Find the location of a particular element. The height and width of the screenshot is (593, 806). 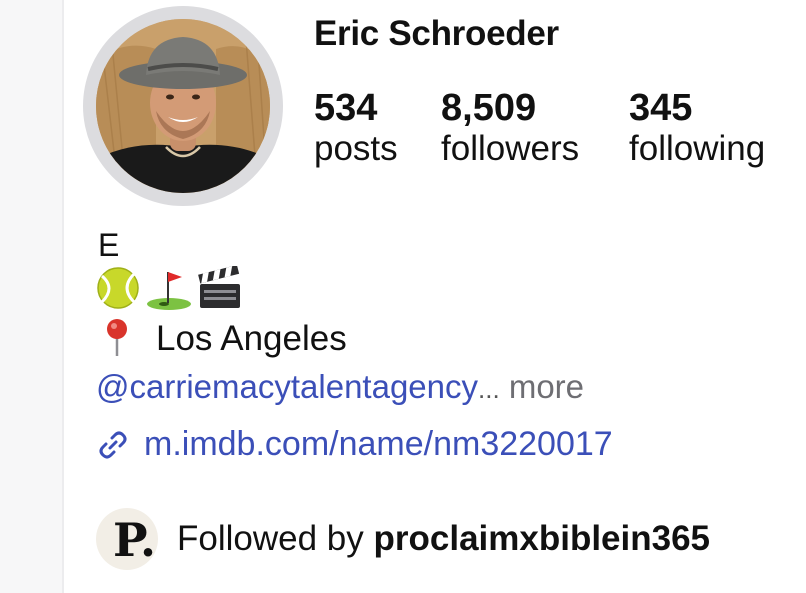

follower-avatar: P. is located at coordinates (127, 539).